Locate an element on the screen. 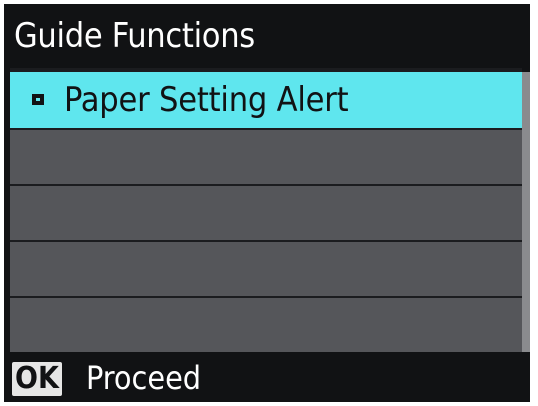 The height and width of the screenshot is (406, 538). footer-bar: OK Proceed is located at coordinates (267, 378).